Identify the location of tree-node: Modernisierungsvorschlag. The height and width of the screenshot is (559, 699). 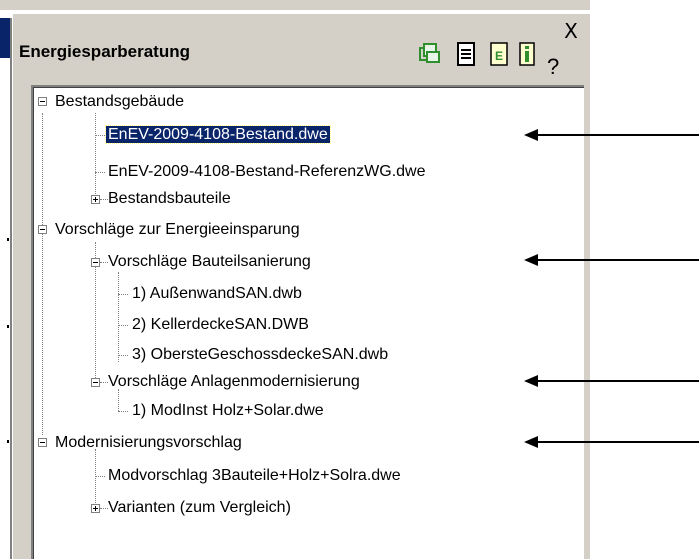
(148, 443).